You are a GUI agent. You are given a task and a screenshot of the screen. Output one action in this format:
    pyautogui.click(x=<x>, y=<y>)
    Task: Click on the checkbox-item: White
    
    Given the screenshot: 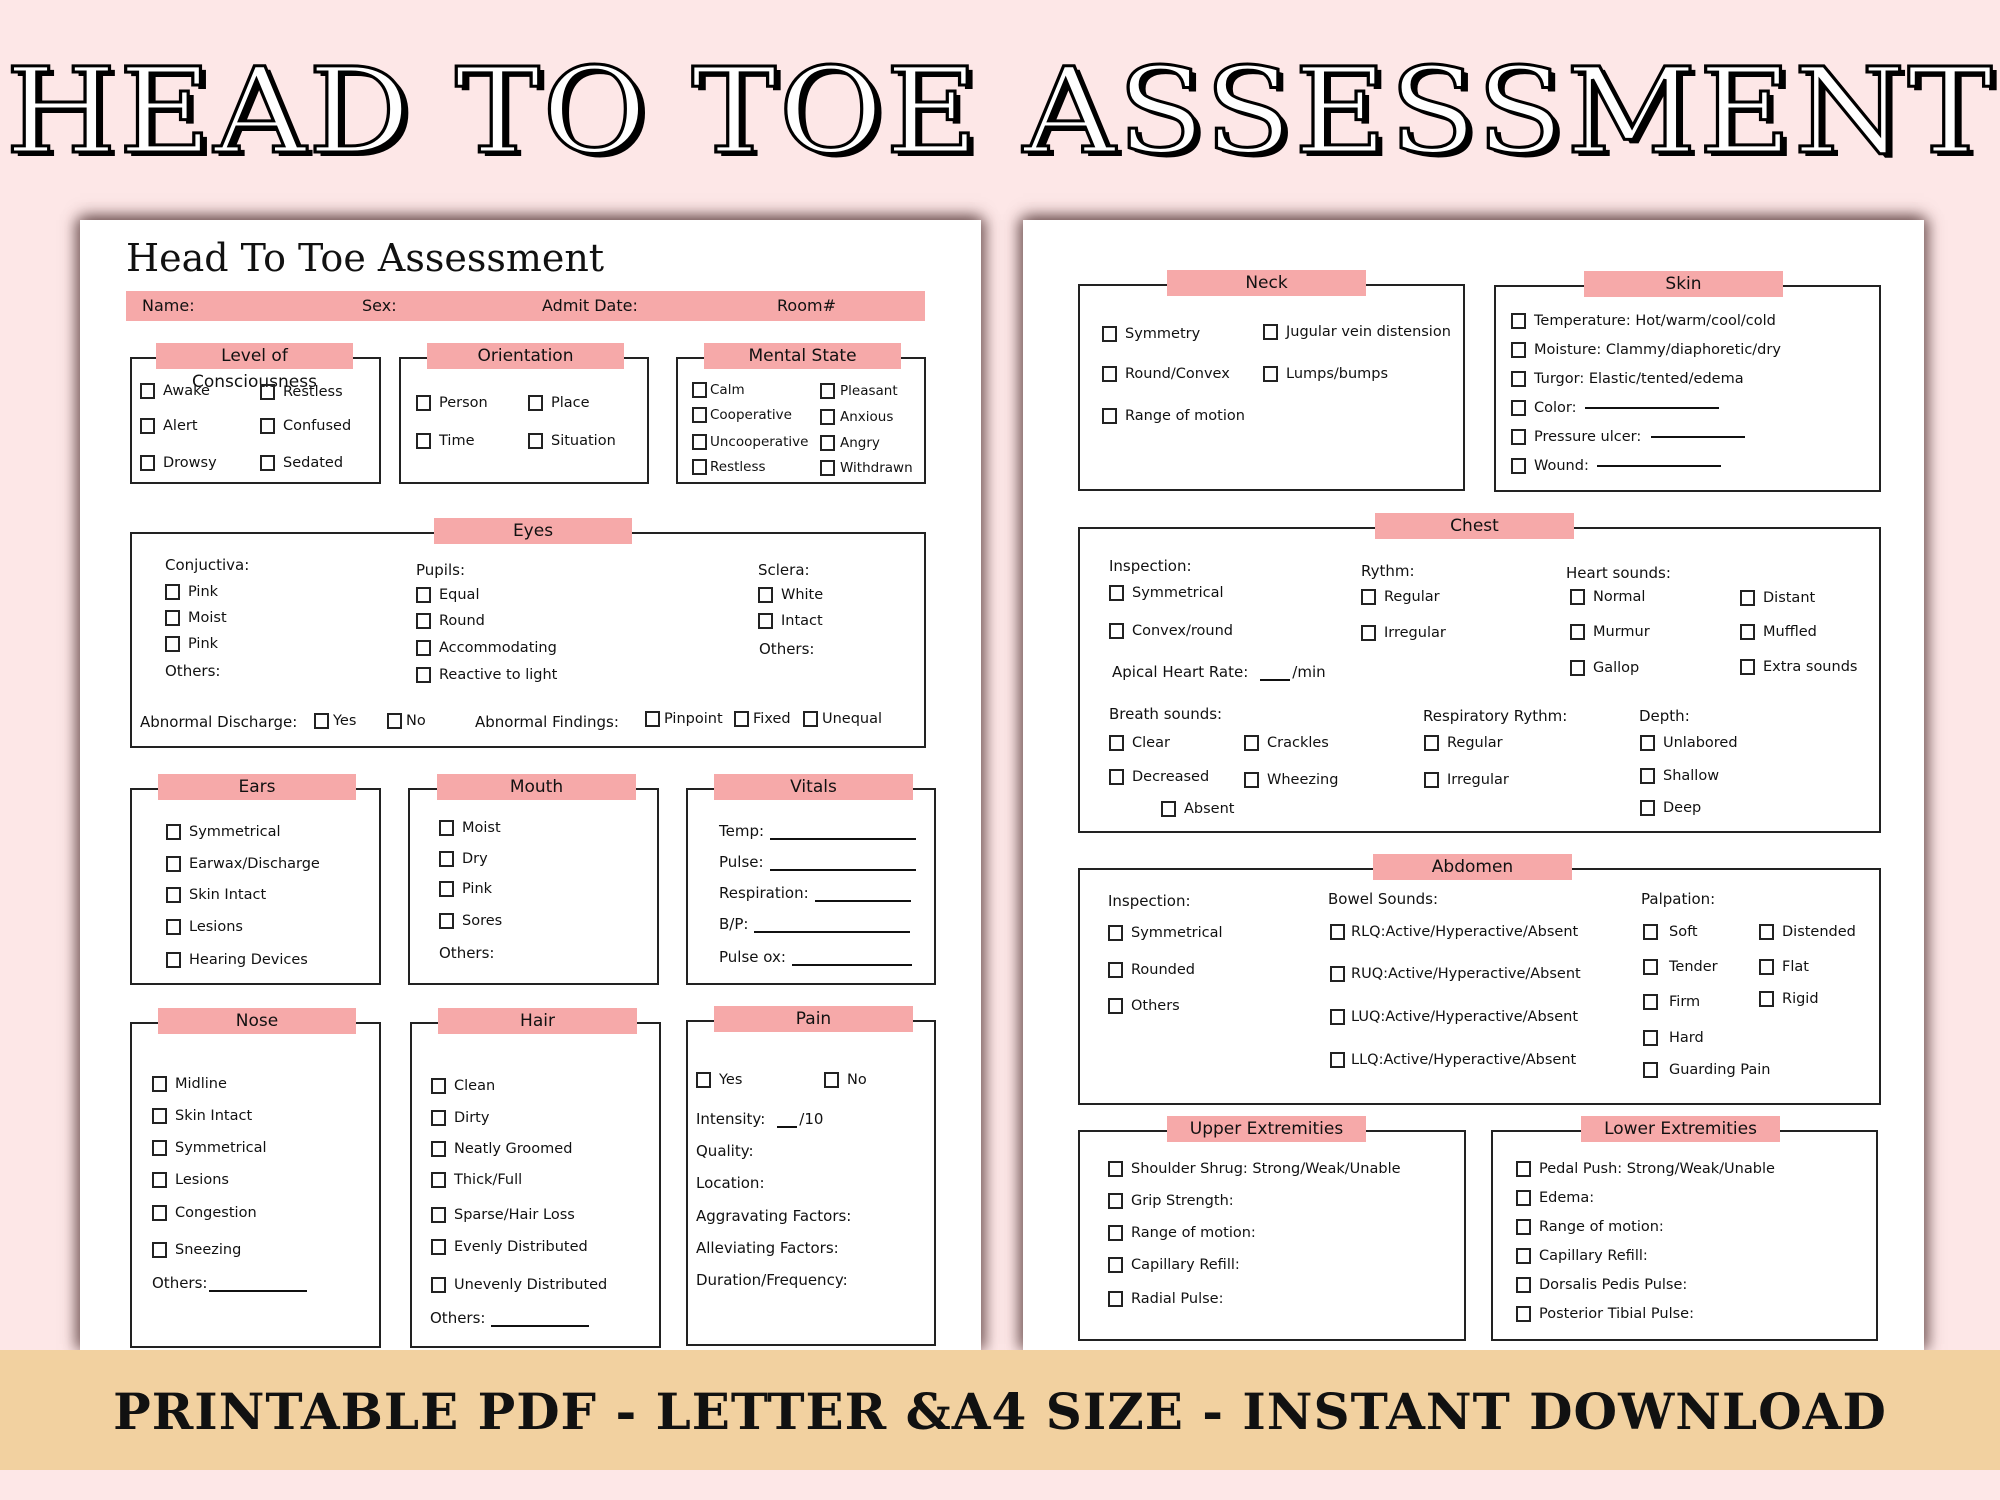 What is the action you would take?
    pyautogui.click(x=790, y=595)
    